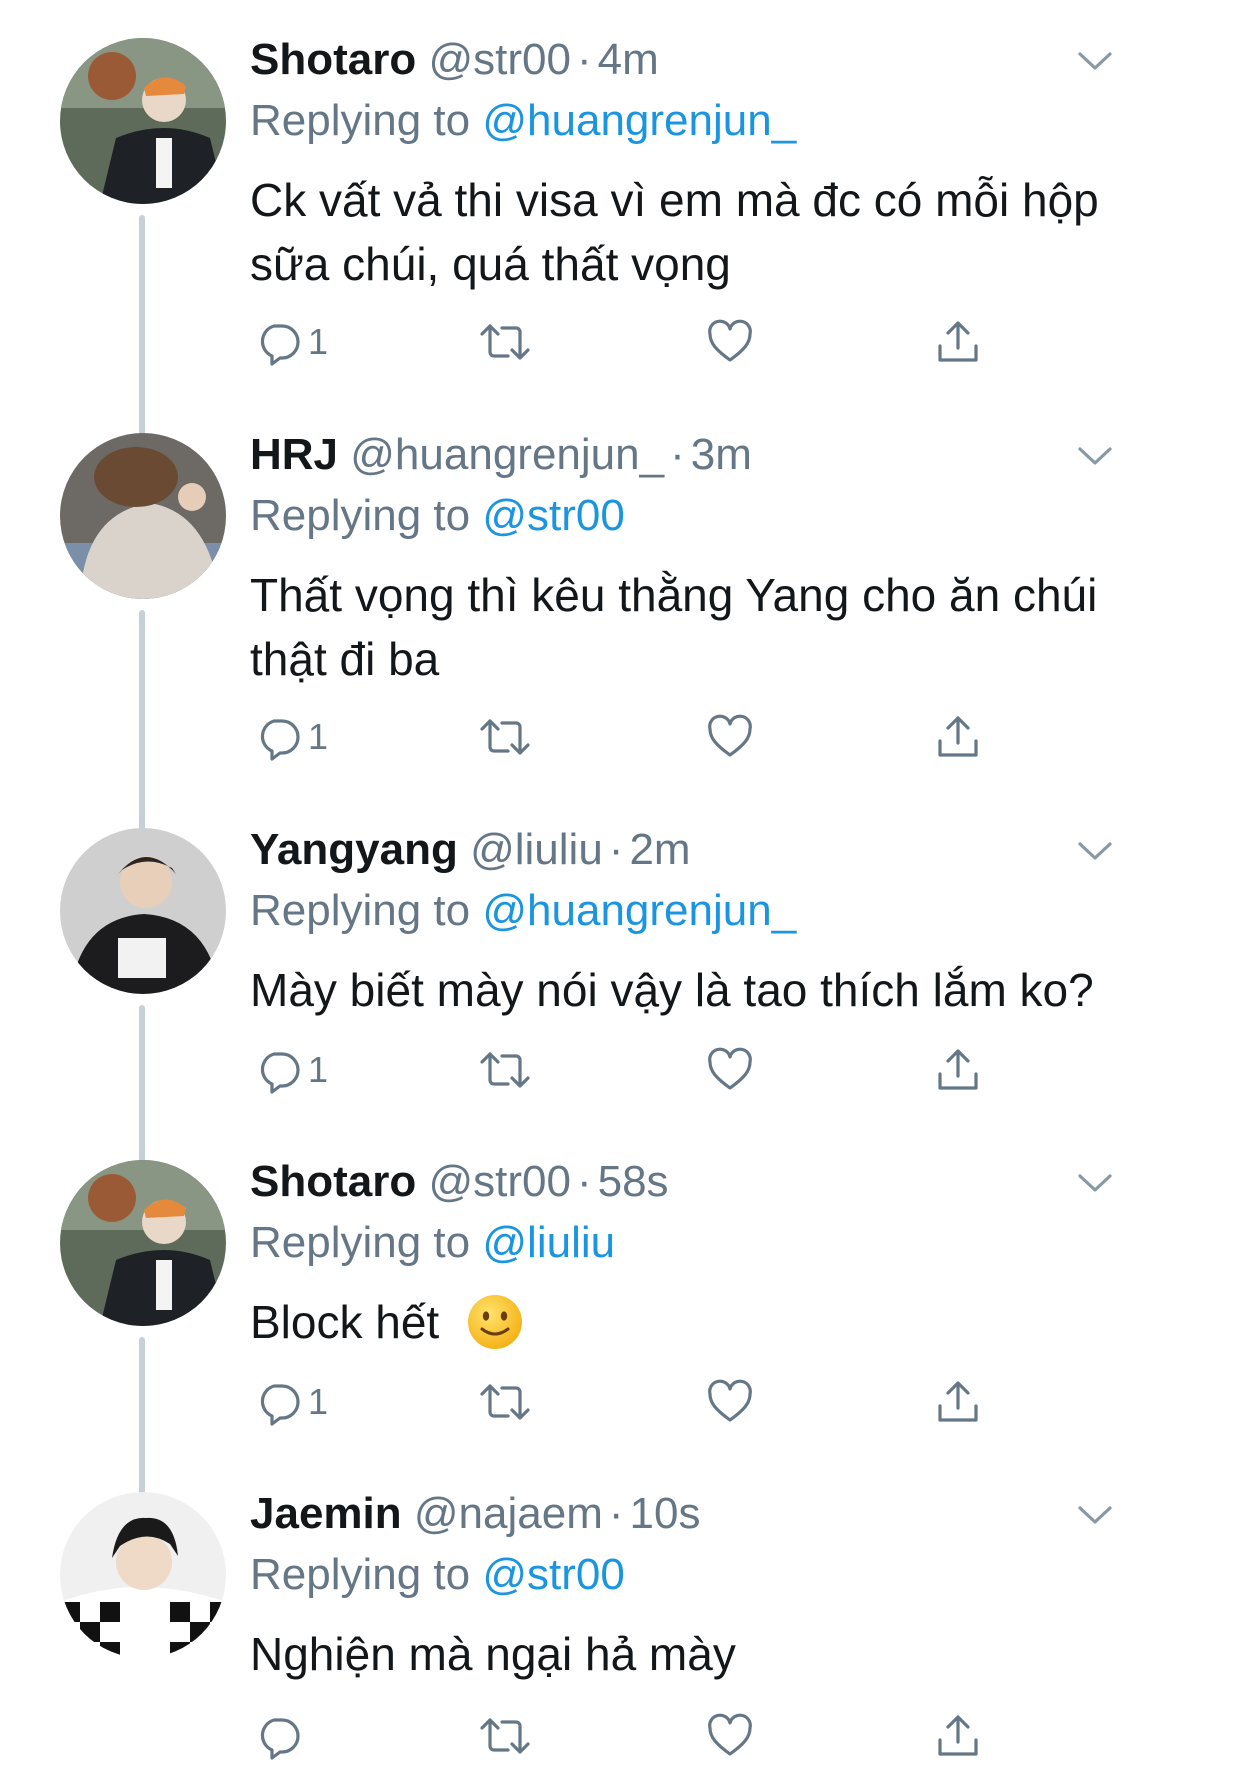 This screenshot has width=1242, height=1787. Describe the element at coordinates (493, 1654) in the screenshot. I see `tweet-text: Nghiện mà ngại hả mày` at that location.